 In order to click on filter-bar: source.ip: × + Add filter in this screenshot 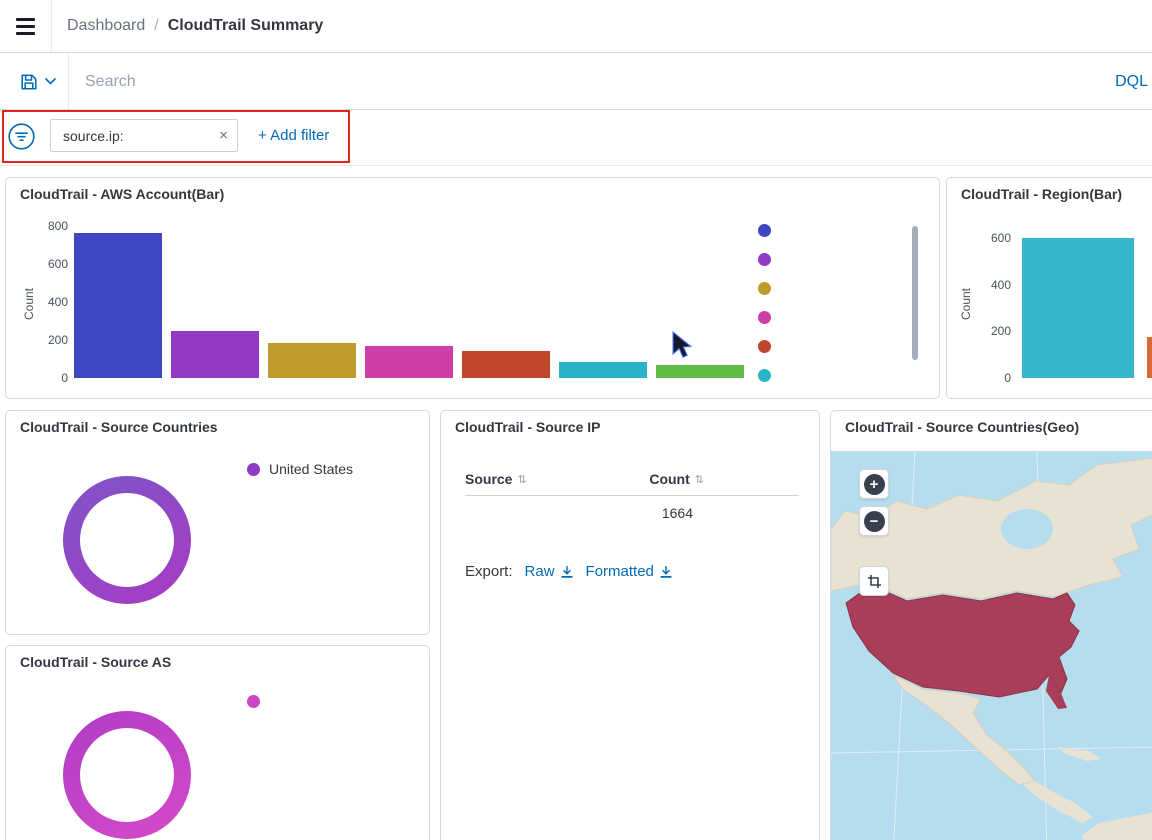, I will do `click(576, 138)`.